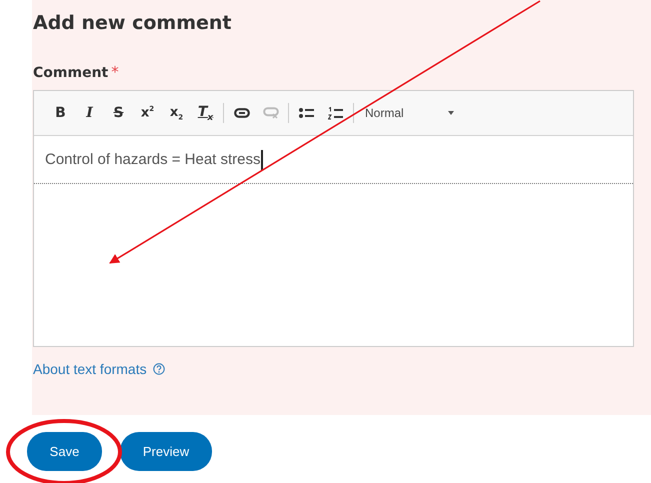 This screenshot has height=483, width=651. Describe the element at coordinates (60, 113) in the screenshot. I see `bold-button: B` at that location.